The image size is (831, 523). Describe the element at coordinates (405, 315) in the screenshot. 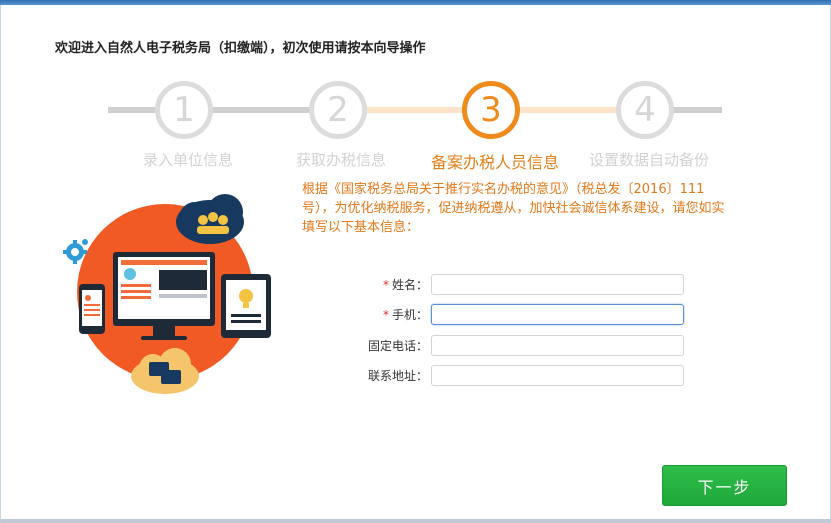

I see `phone-label: * 手机：` at that location.